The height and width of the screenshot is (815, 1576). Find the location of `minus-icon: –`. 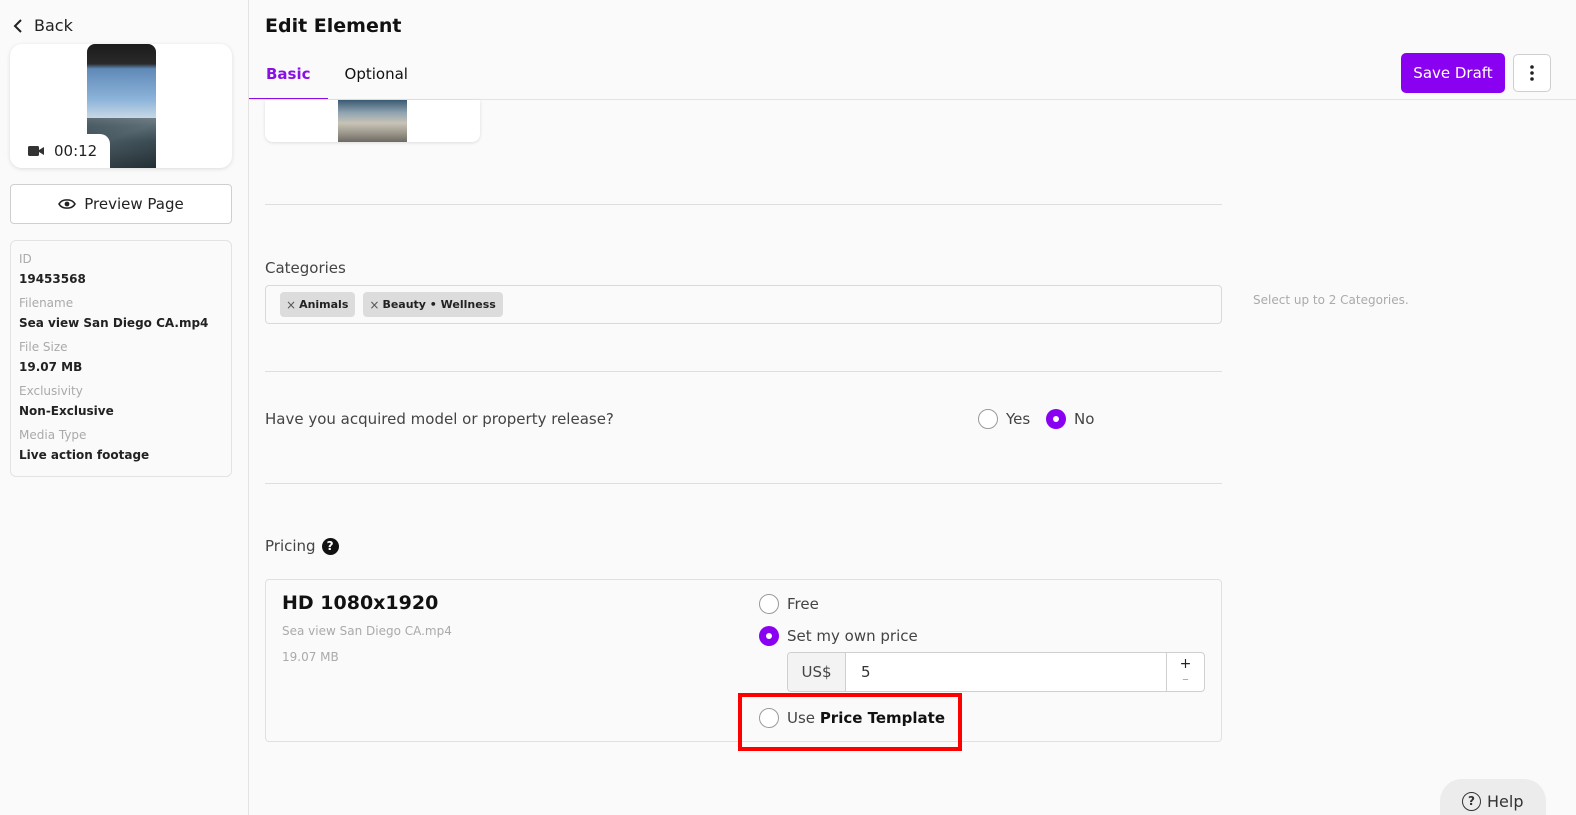

minus-icon: – is located at coordinates (1185, 680).